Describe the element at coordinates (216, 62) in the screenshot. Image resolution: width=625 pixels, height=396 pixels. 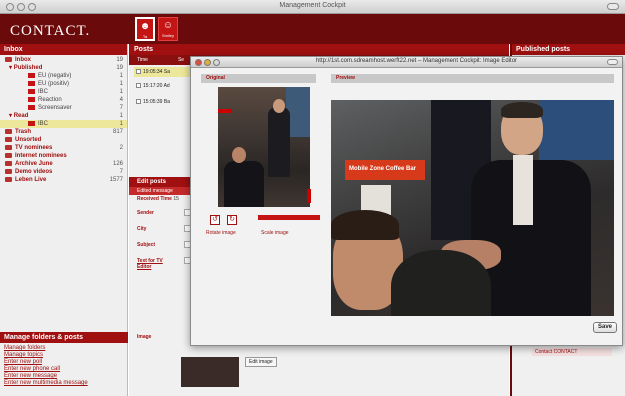
I see `zoom-dialog-icon` at that location.